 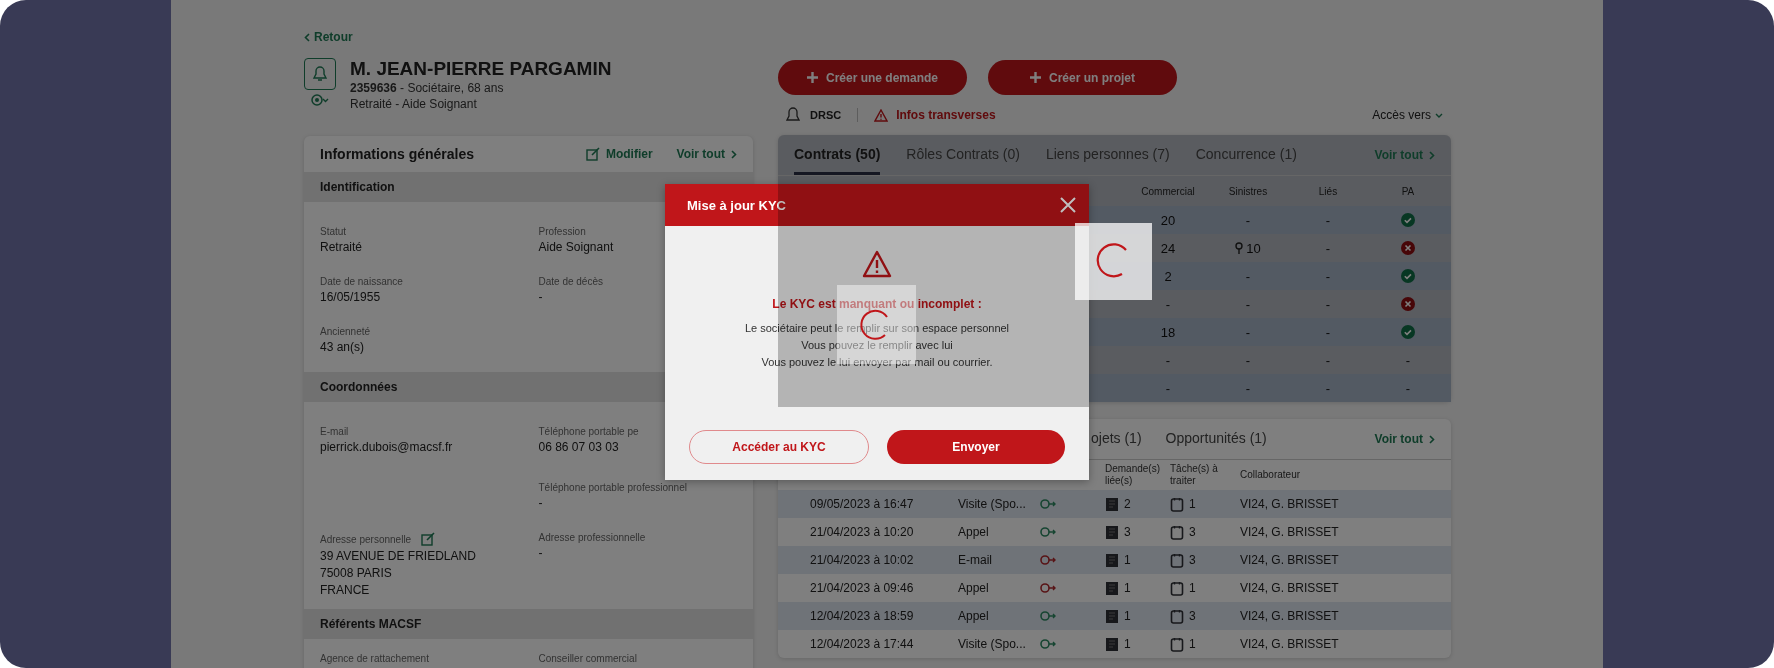 What do you see at coordinates (1194, 475) in the screenshot?
I see `column-header: Tâche(s) à traiter` at bounding box center [1194, 475].